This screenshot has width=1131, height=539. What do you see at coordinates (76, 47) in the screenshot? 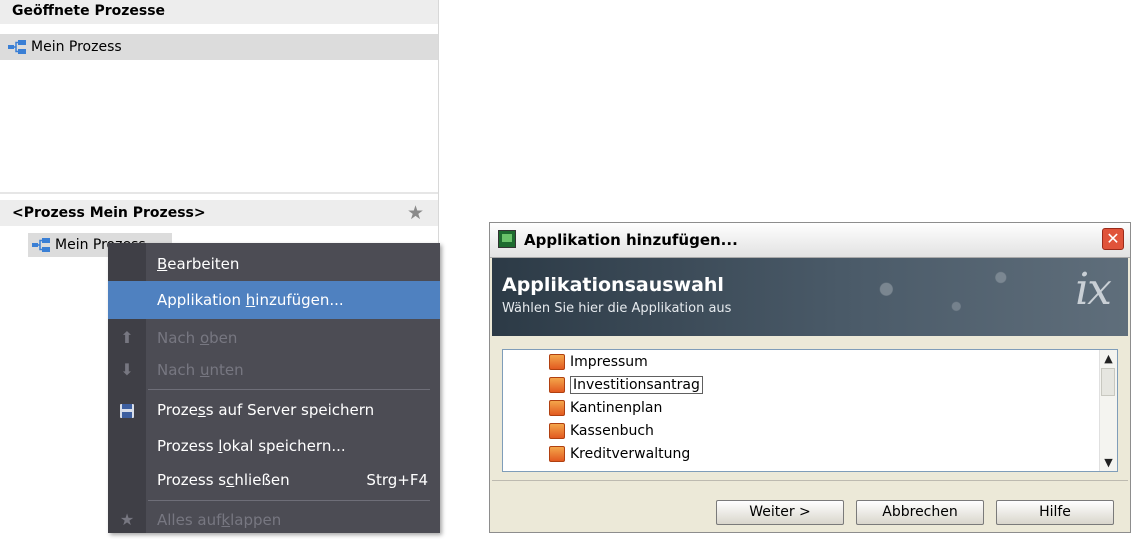
I see `open-process-label: Mein Prozess` at bounding box center [76, 47].